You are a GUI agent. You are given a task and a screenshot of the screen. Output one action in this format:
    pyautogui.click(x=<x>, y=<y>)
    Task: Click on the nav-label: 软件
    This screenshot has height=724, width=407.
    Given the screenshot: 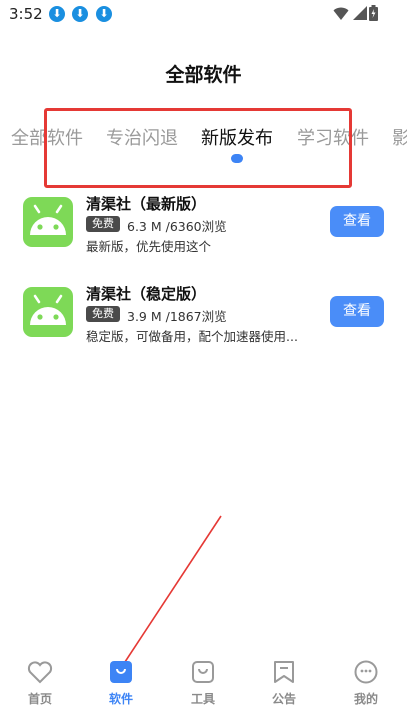 What is the action you would take?
    pyautogui.click(x=120, y=699)
    